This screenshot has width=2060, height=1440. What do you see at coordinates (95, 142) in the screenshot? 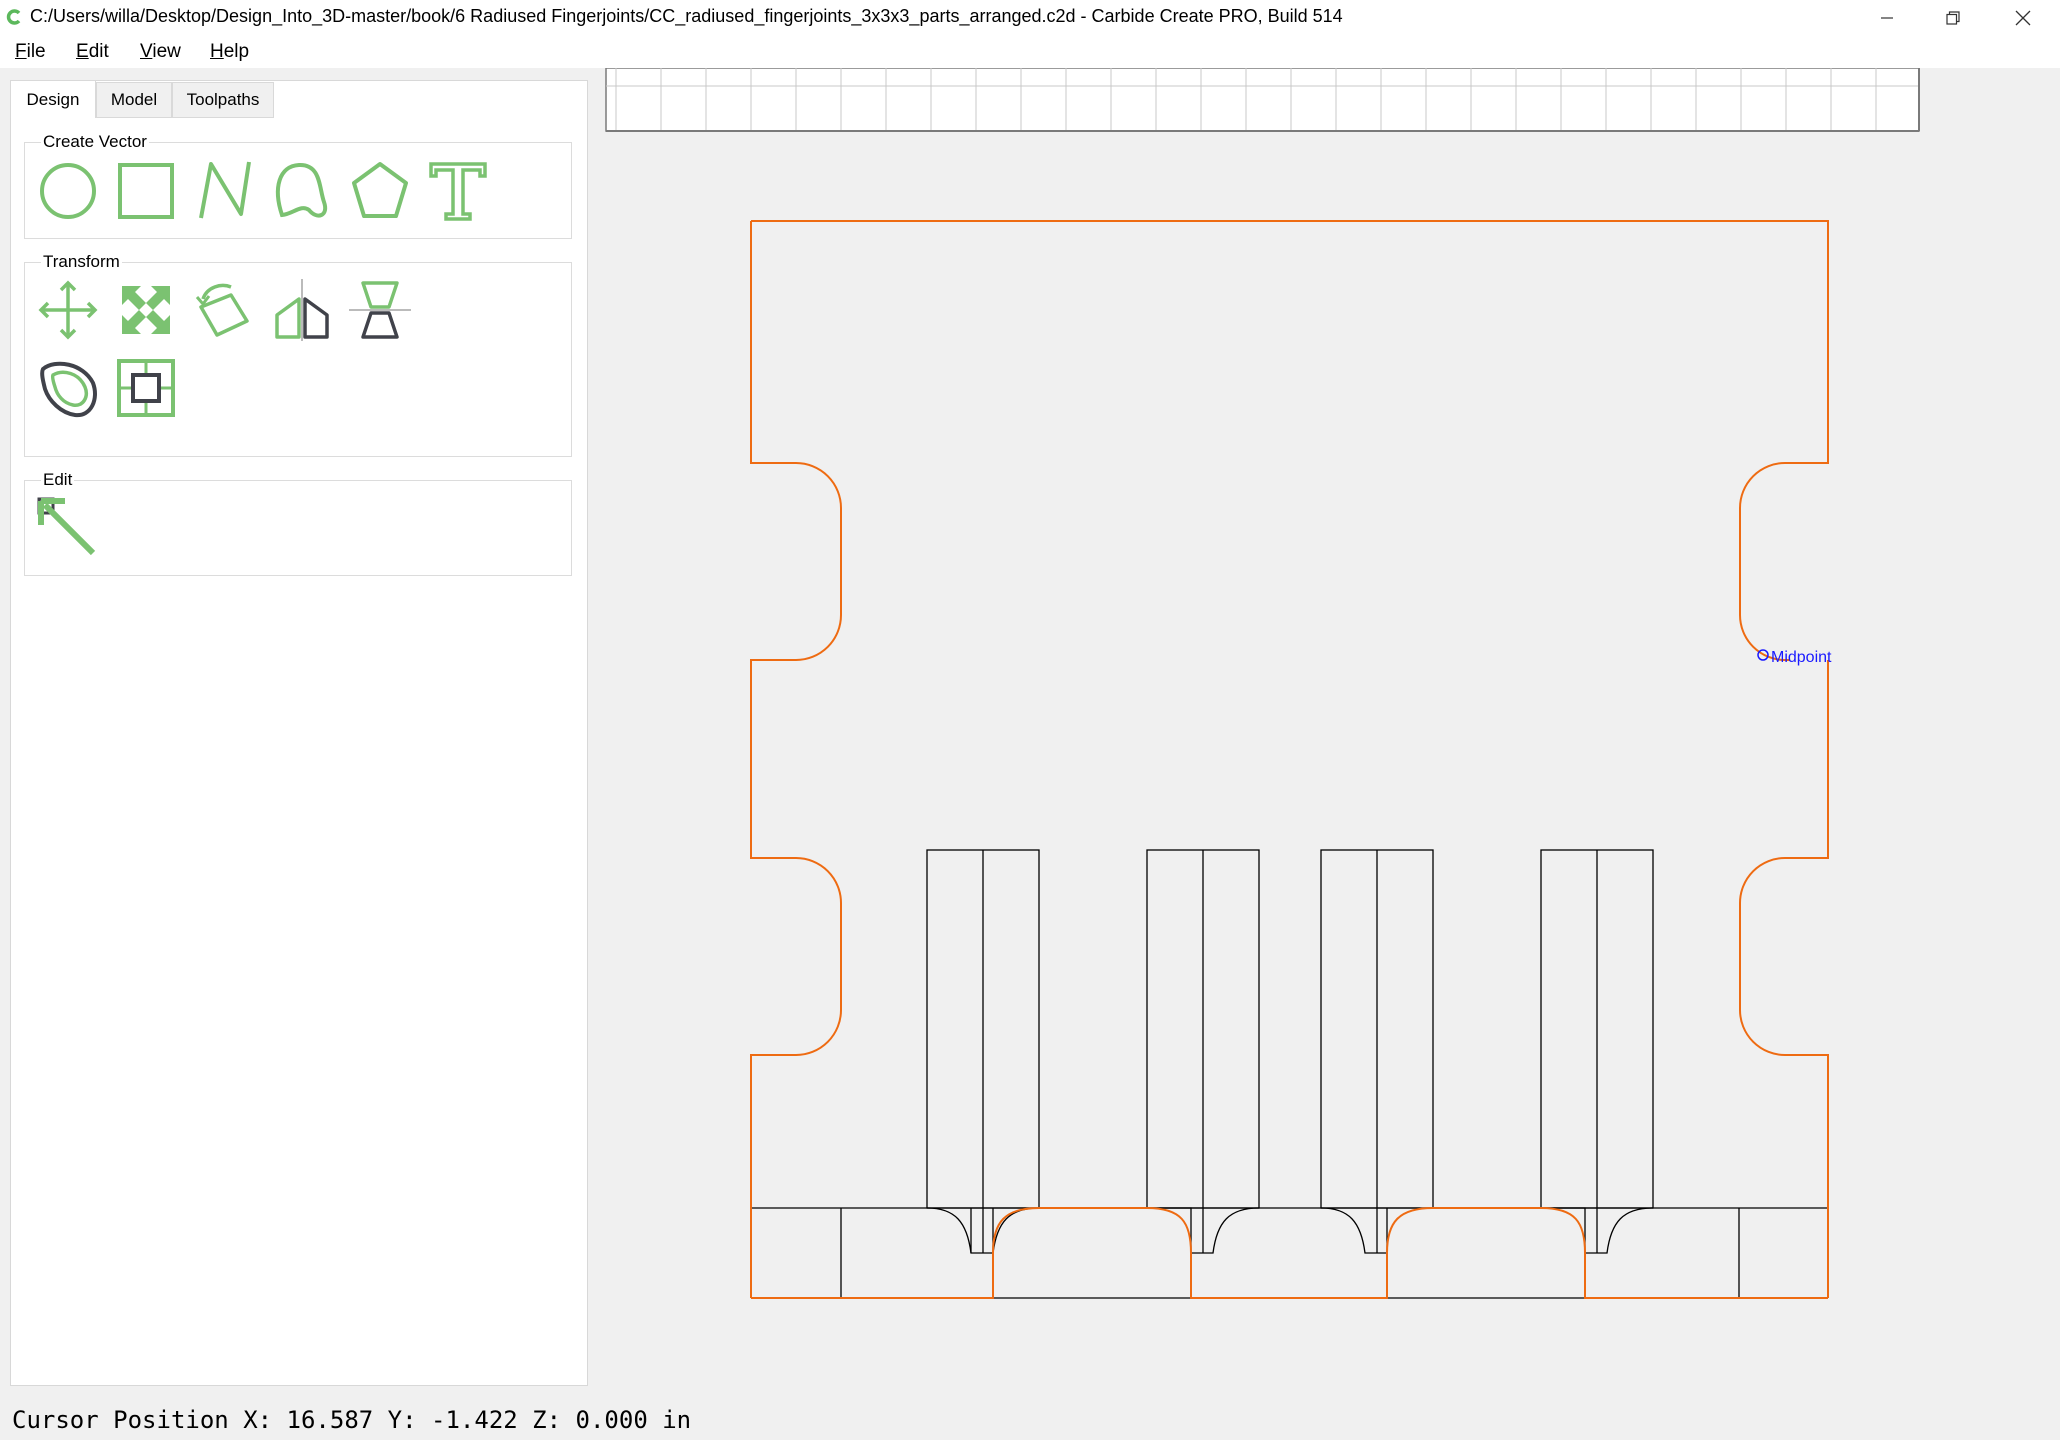
I see `create-vector-title: Create Vector` at bounding box center [95, 142].